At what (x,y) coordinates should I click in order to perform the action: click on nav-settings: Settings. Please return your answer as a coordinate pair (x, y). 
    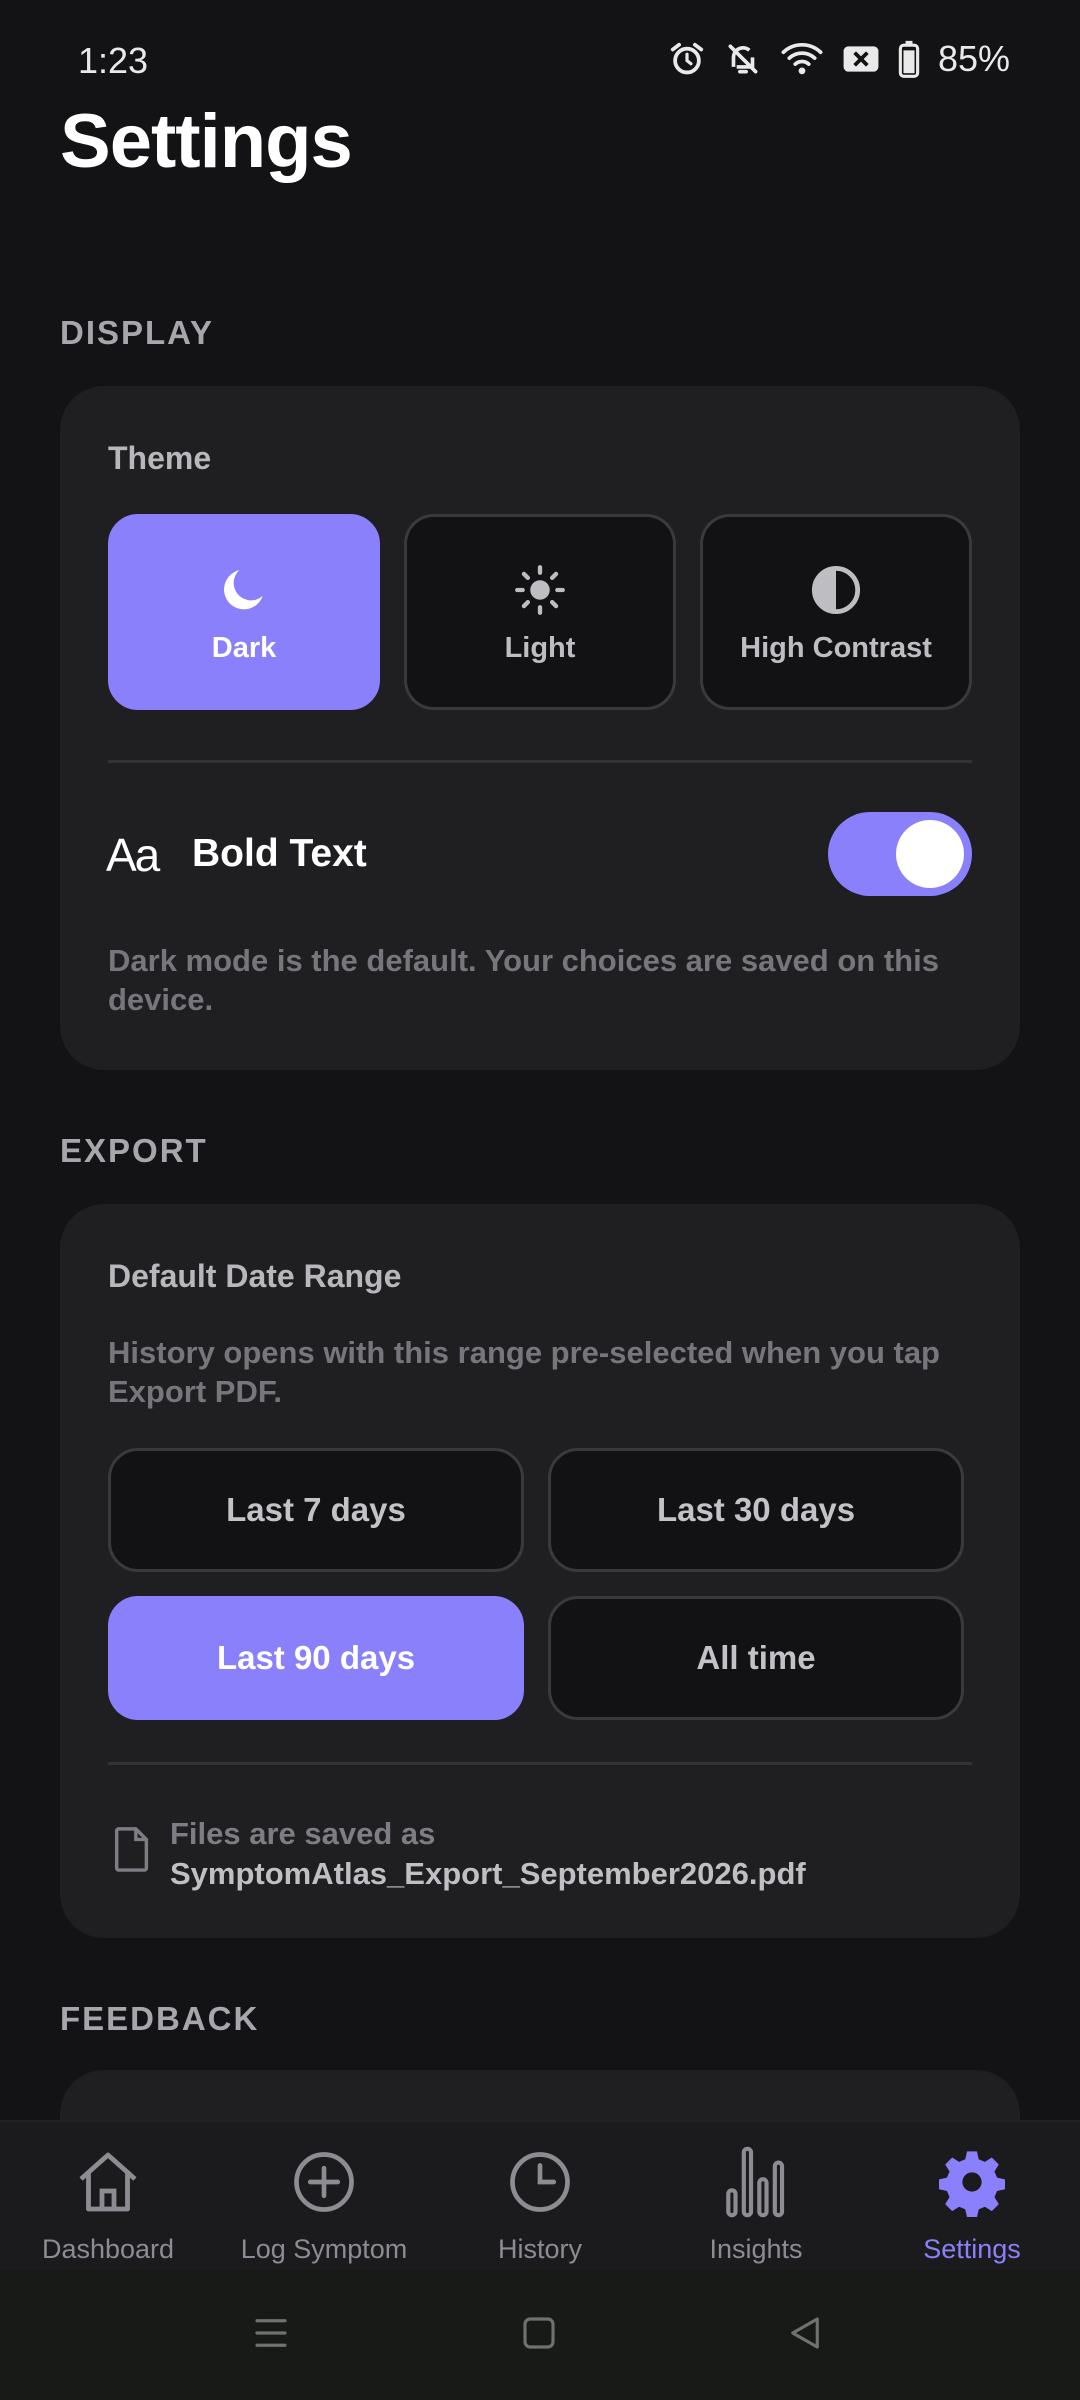
    Looking at the image, I should click on (972, 2203).